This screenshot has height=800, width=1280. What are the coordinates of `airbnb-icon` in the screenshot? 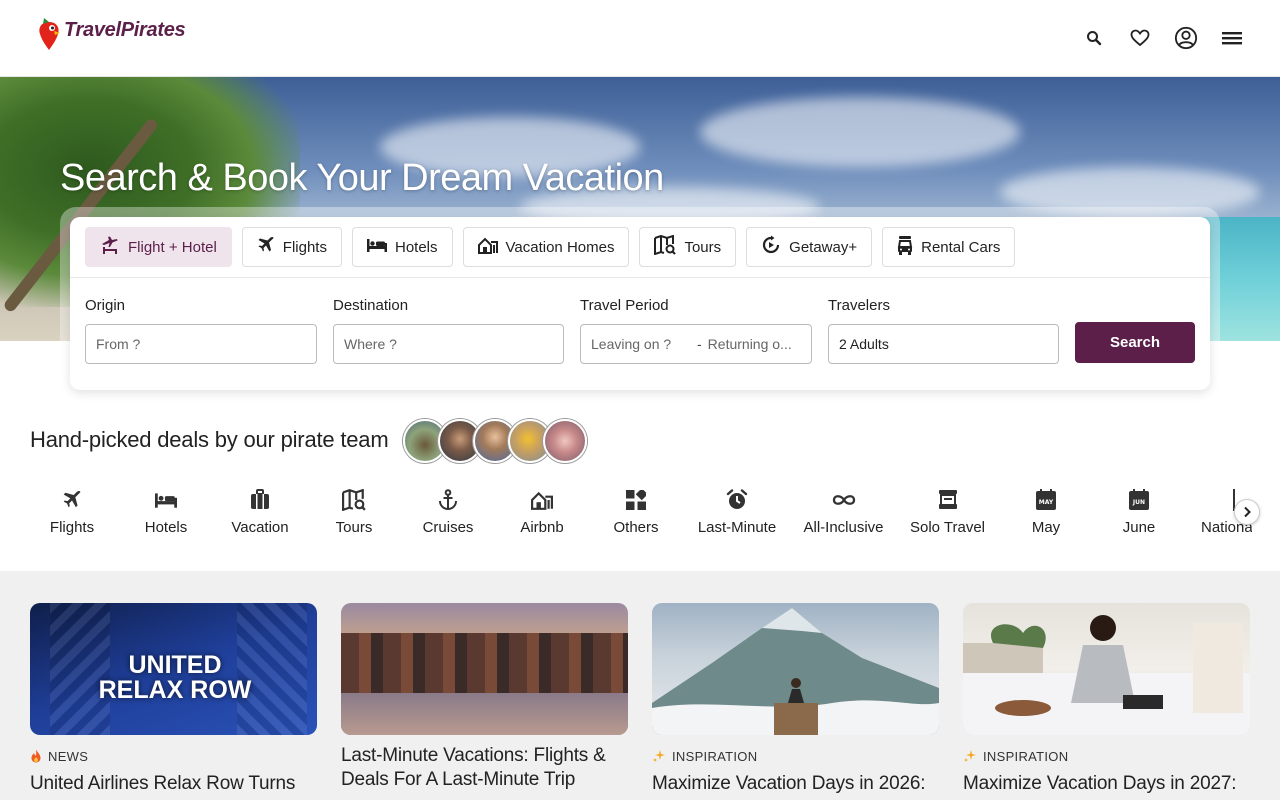 It's located at (542, 500).